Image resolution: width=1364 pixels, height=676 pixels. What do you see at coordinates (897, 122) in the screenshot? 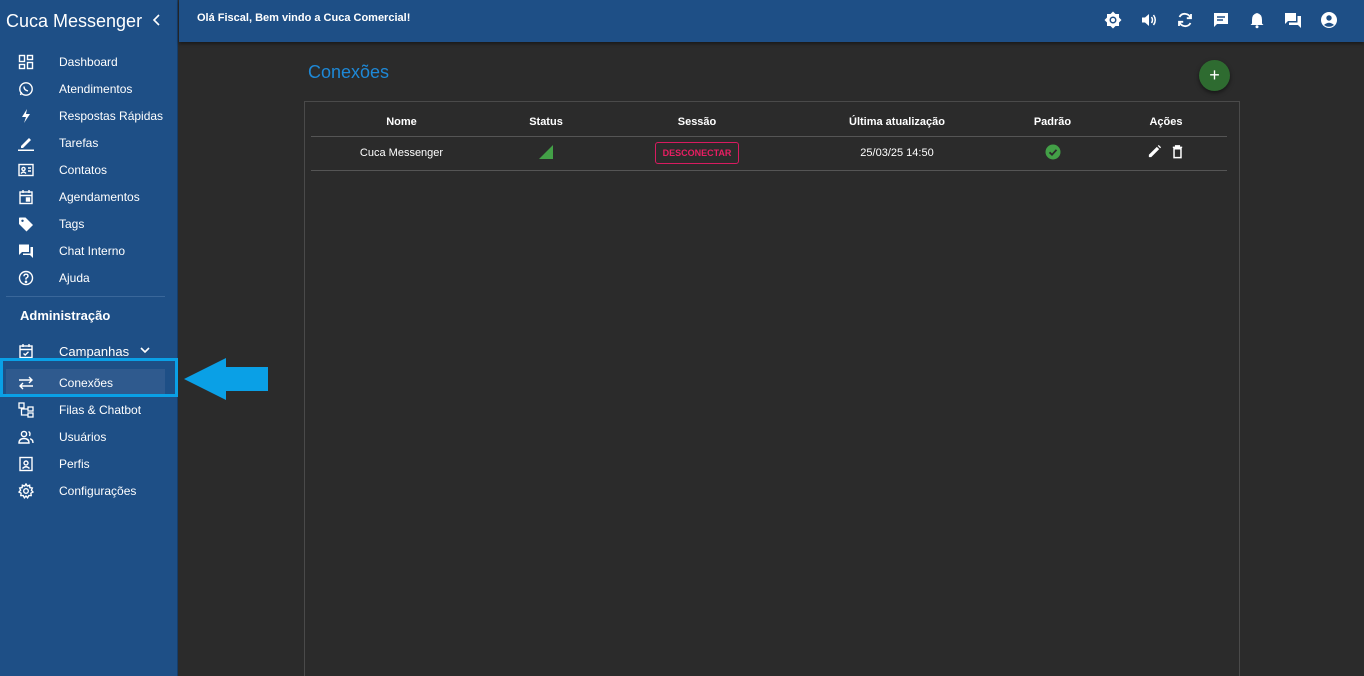
I see `column-header-ultima-atualizacao: Última atualização` at bounding box center [897, 122].